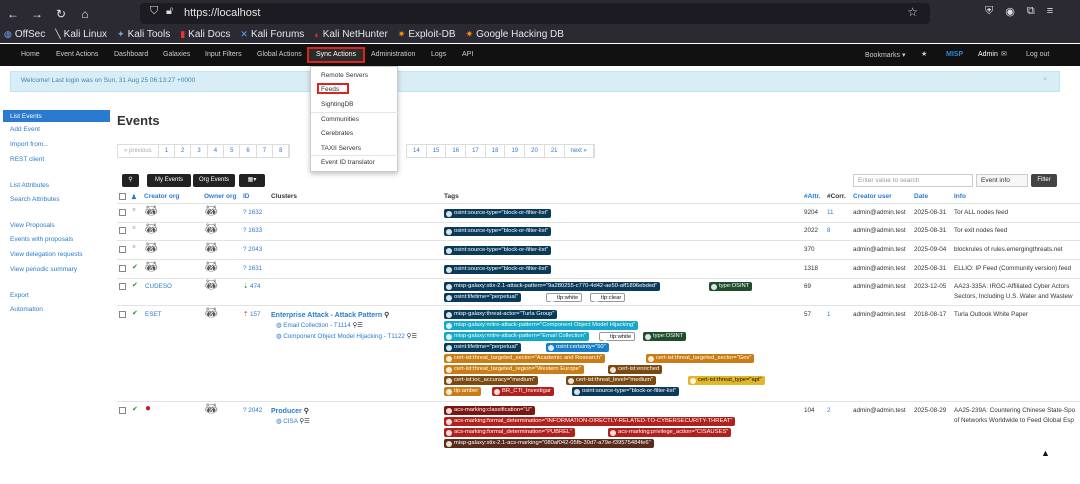  What do you see at coordinates (921, 196) in the screenshot?
I see `col-date: Date` at bounding box center [921, 196].